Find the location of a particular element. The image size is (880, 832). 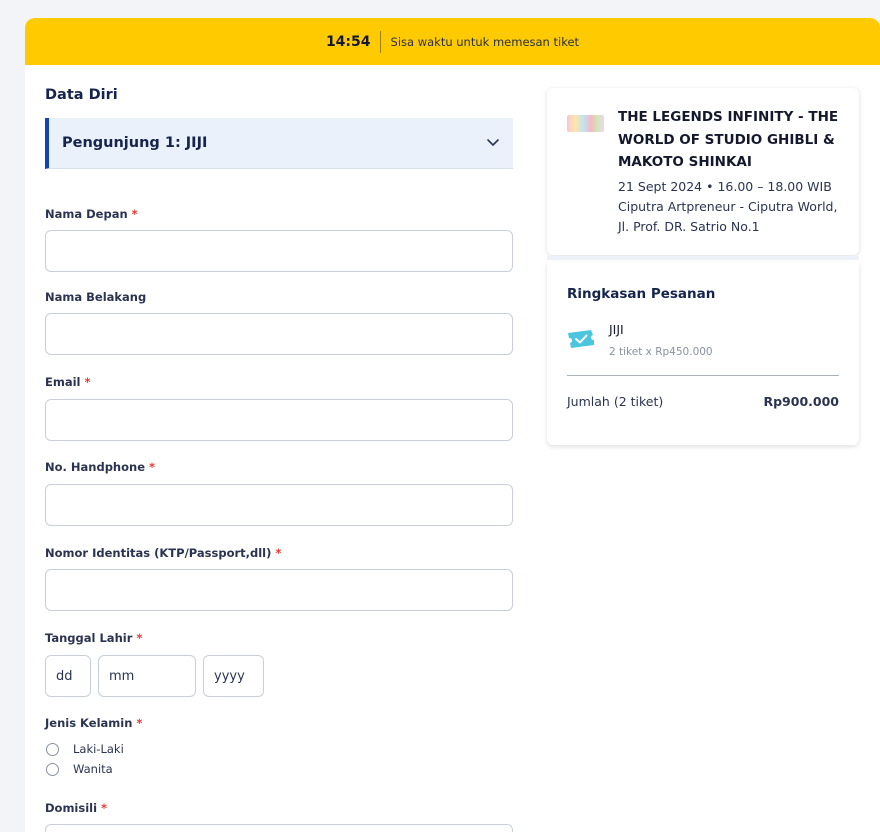

phone-input is located at coordinates (279, 505).